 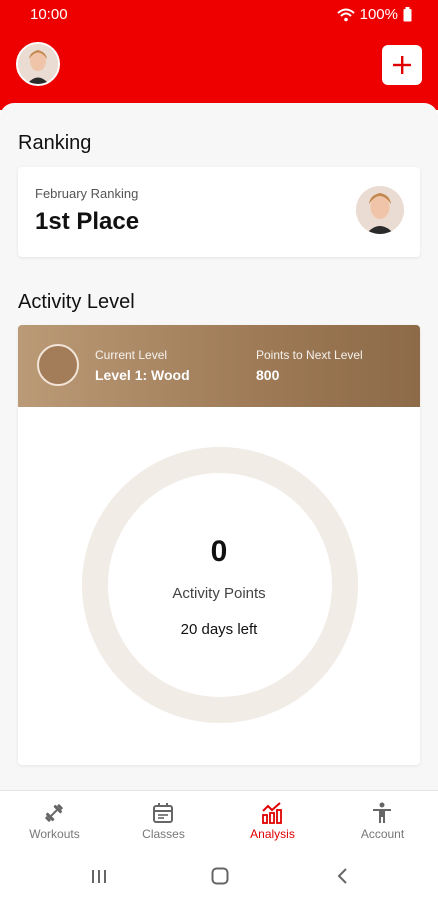 I want to click on nav-classes-label: Classes, so click(x=163, y=834).